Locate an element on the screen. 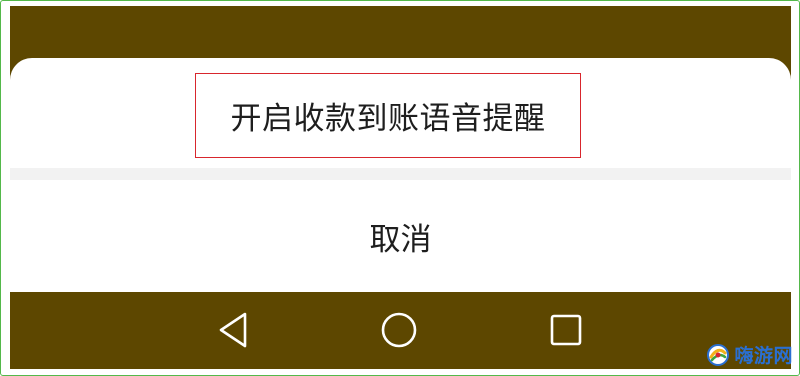 The height and width of the screenshot is (376, 800). watermark-text: 嗨游网 is located at coordinates (763, 356).